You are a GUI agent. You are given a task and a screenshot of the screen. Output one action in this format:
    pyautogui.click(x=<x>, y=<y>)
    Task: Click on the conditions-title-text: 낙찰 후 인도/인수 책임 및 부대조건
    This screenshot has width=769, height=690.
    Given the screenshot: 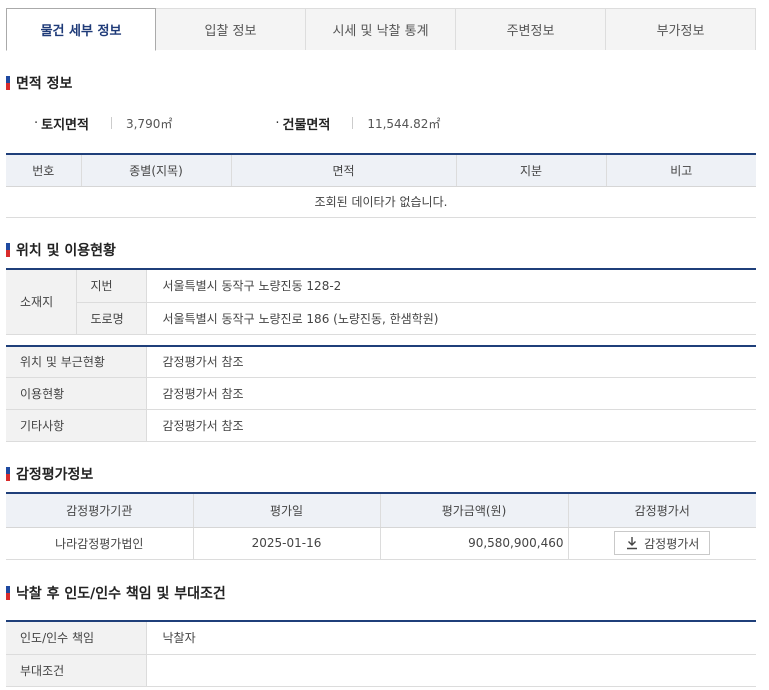 What is the action you would take?
    pyautogui.click(x=121, y=594)
    